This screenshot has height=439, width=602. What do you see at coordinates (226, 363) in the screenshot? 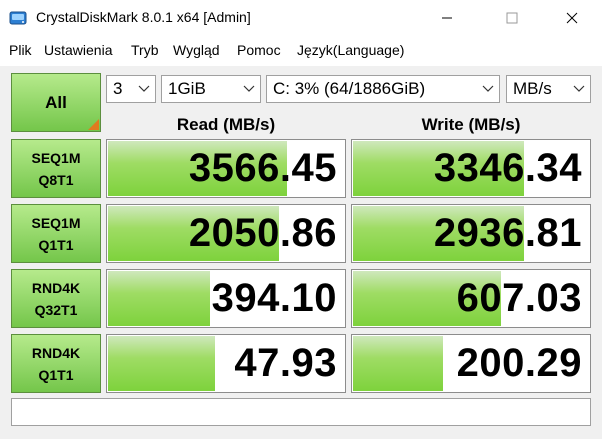
I see `read-result-rnd4k-q1t1: 47.93` at bounding box center [226, 363].